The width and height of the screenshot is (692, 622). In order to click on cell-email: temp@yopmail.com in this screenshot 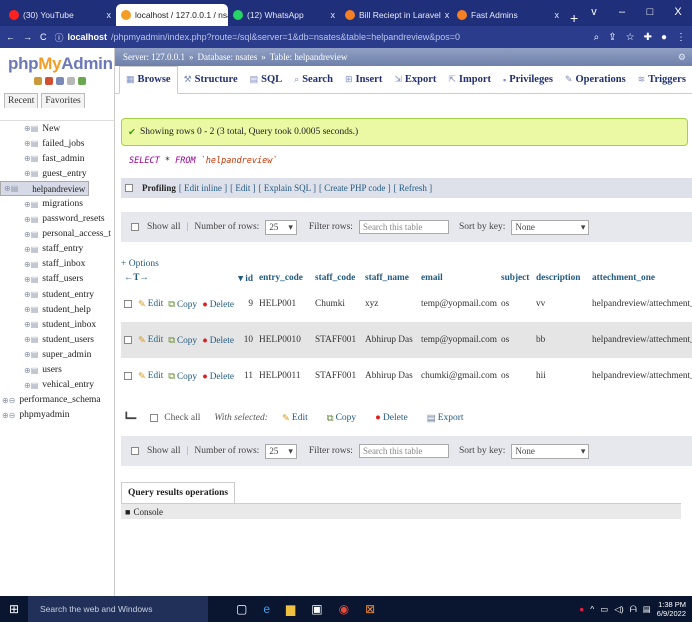, I will do `click(458, 340)`.